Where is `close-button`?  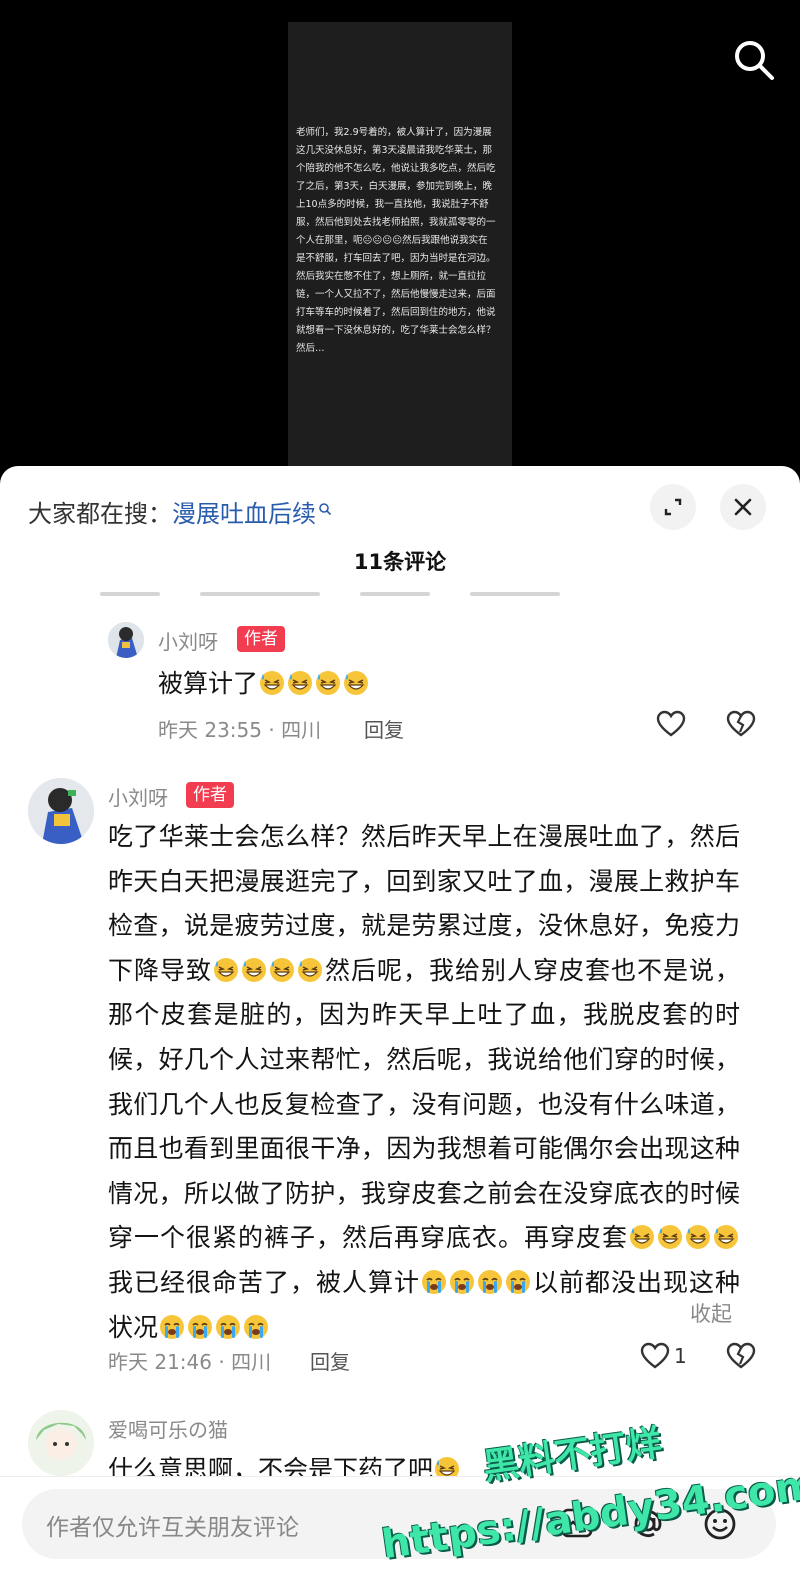 close-button is located at coordinates (743, 507).